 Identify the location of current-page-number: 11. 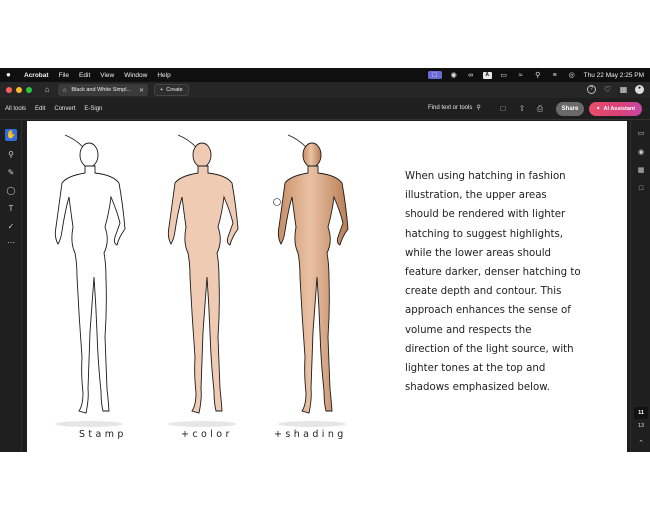
(641, 413).